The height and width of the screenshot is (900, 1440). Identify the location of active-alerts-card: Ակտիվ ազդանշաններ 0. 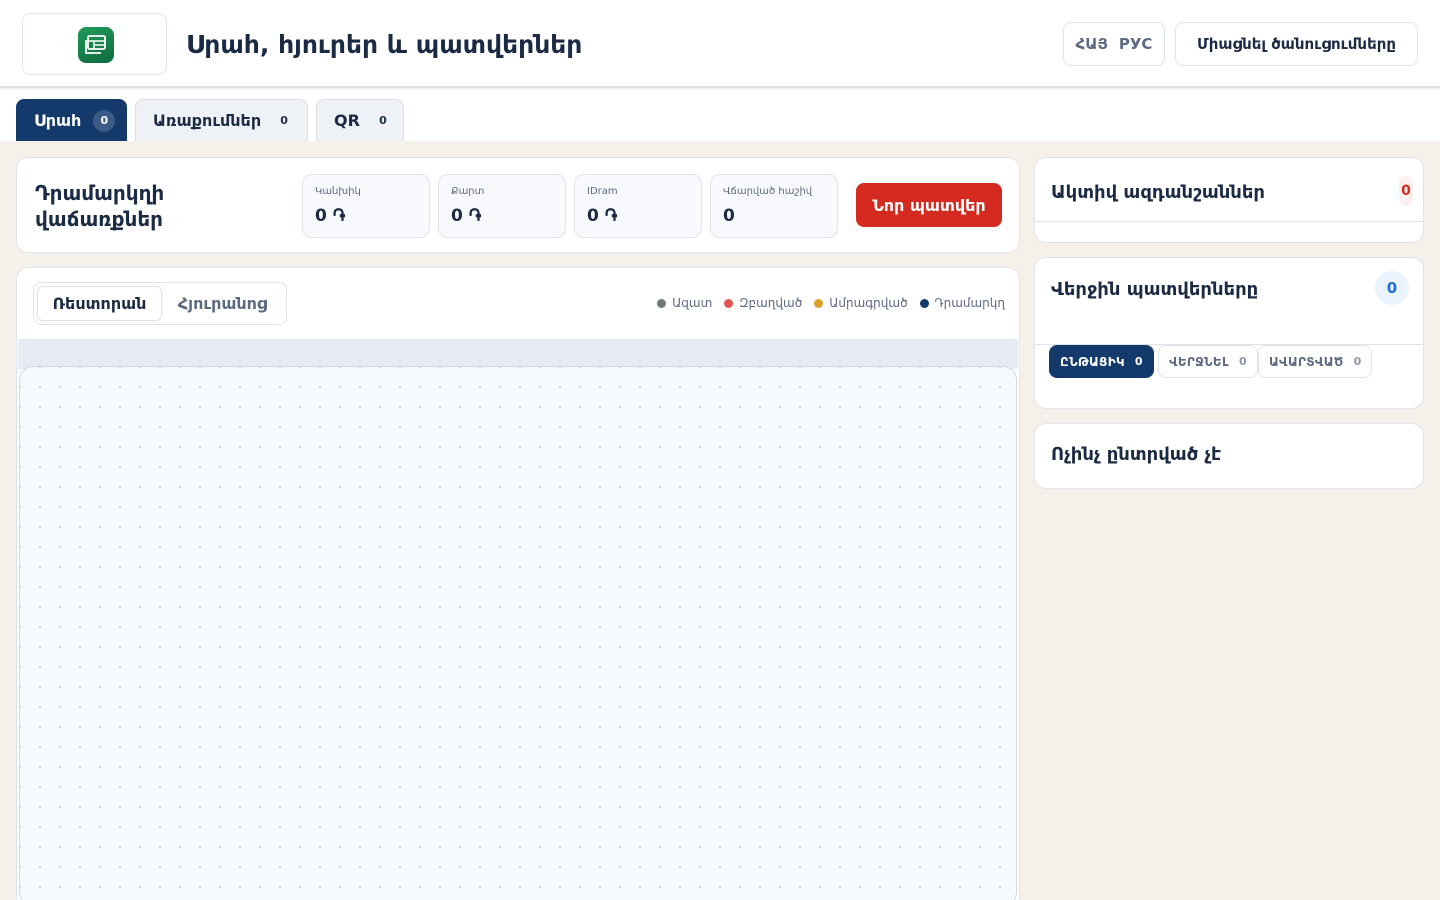
(1229, 200).